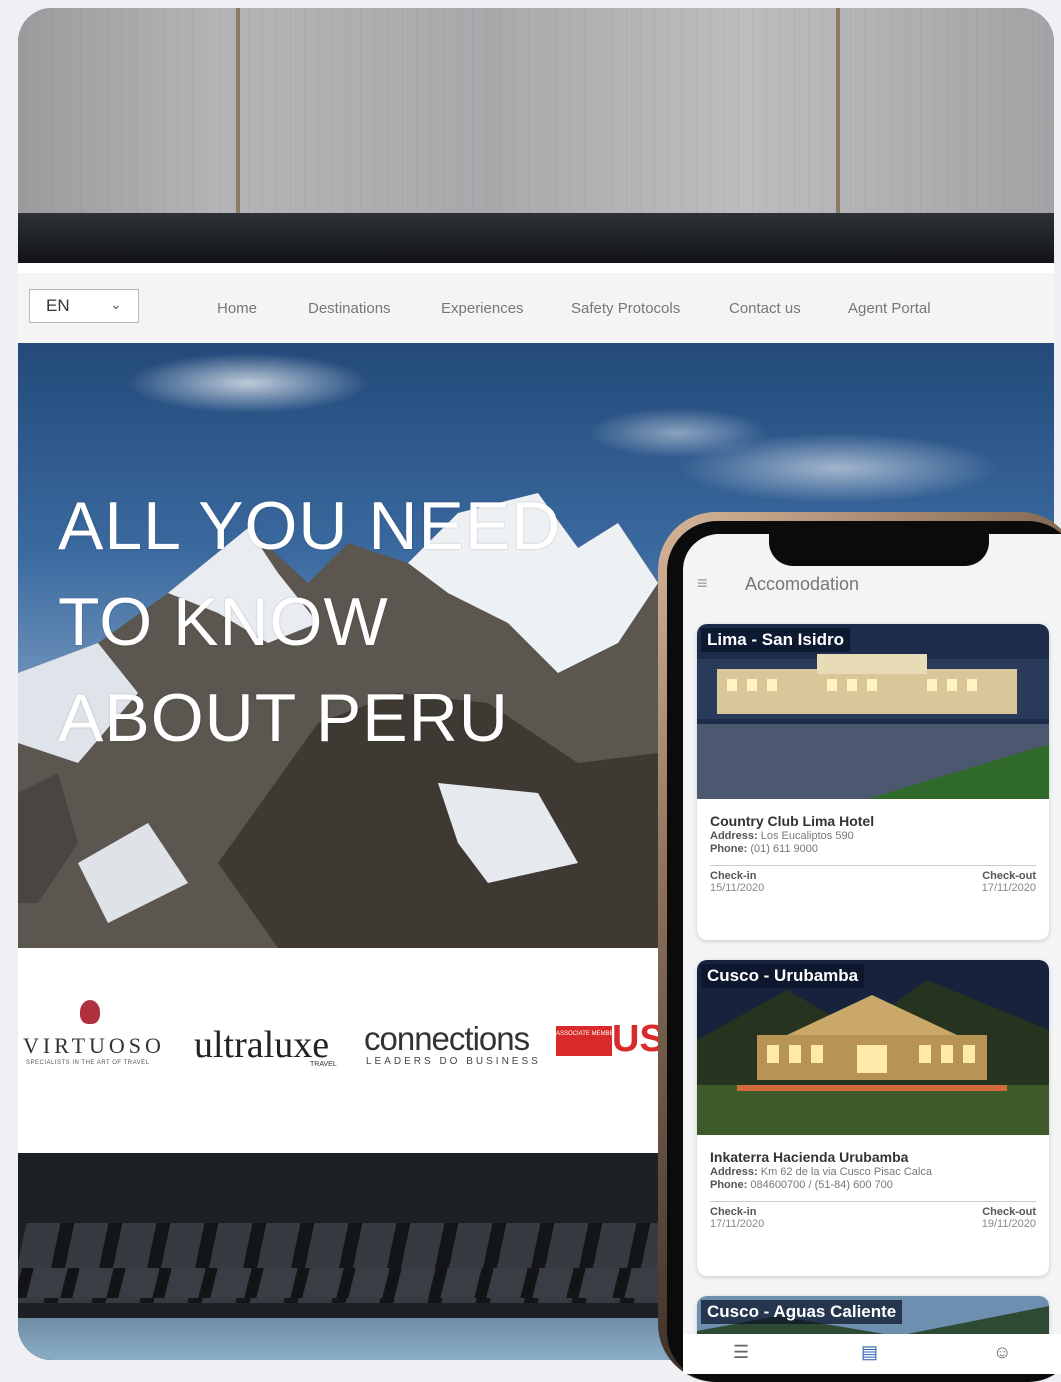  What do you see at coordinates (88, 1063) in the screenshot?
I see `virtuoso-tagline: SPECIALISTS IN THE ART OF TRAVEL` at bounding box center [88, 1063].